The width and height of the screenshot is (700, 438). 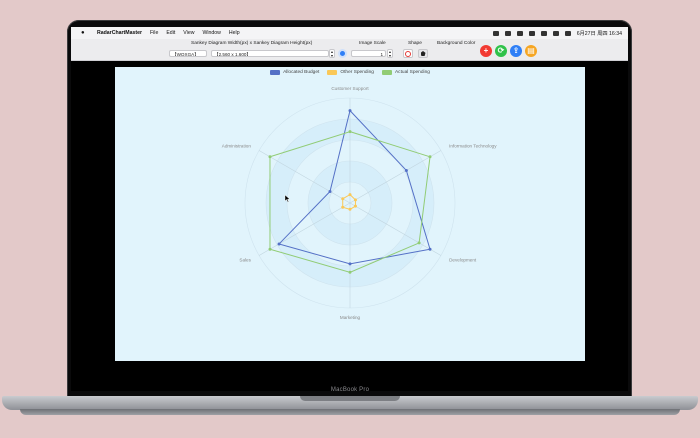 What do you see at coordinates (154, 33) in the screenshot?
I see `menu-file: File` at bounding box center [154, 33].